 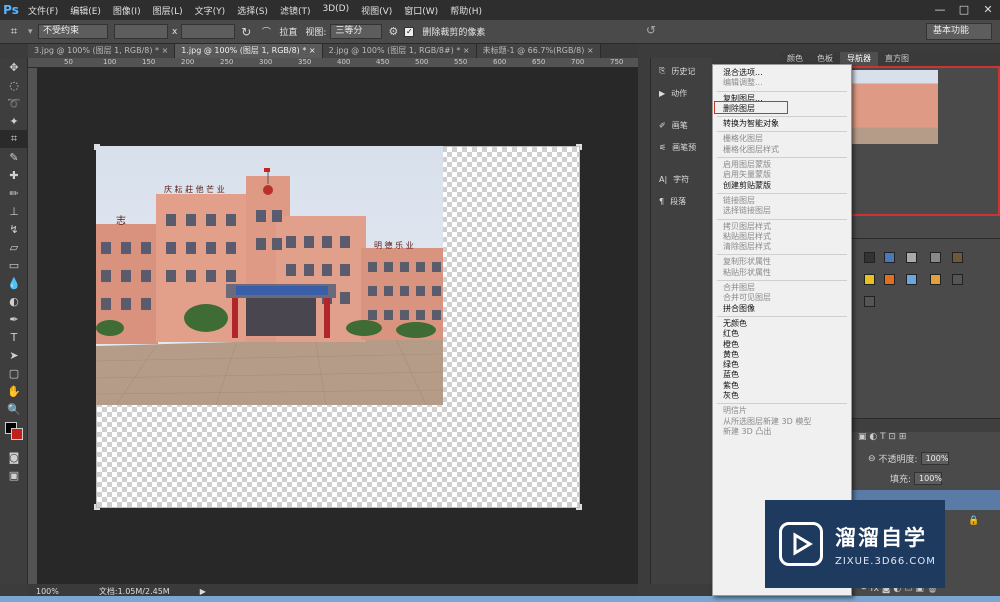 What do you see at coordinates (959, 31) in the screenshot?
I see `workspace-select: 基本功能` at bounding box center [959, 31].